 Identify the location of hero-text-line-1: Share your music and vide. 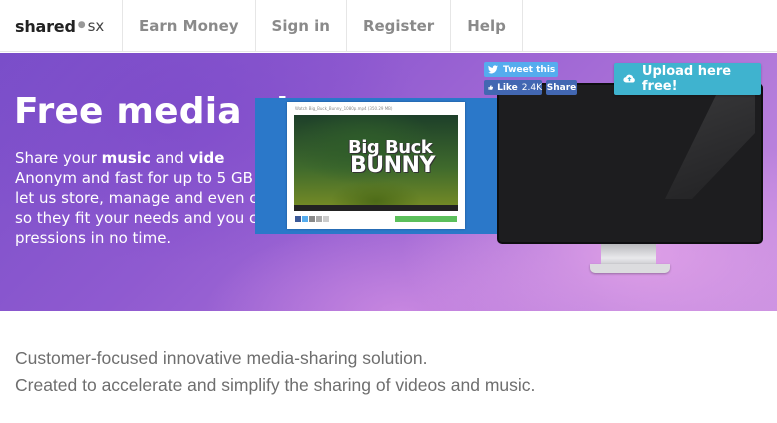
(120, 158).